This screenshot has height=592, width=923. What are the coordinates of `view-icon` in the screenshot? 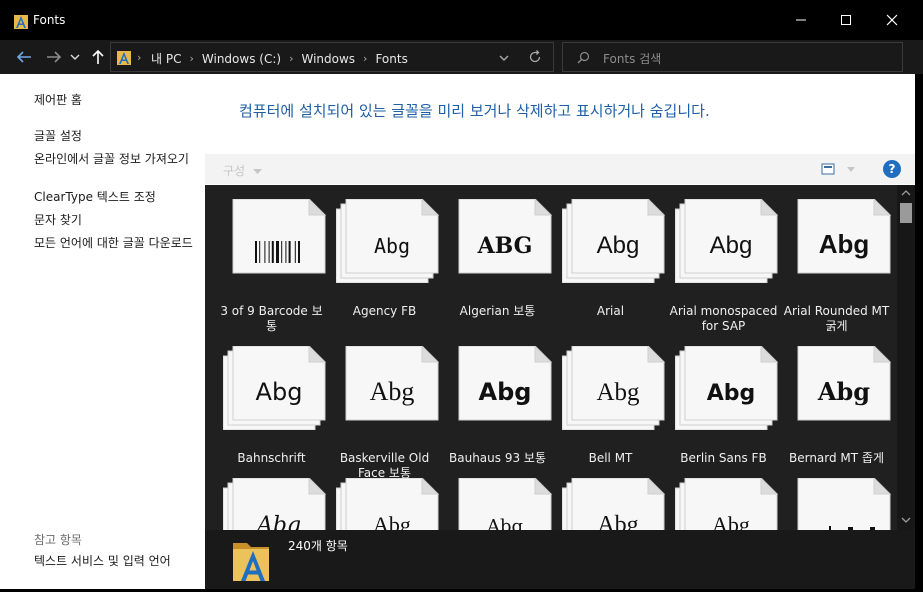 It's located at (838, 169).